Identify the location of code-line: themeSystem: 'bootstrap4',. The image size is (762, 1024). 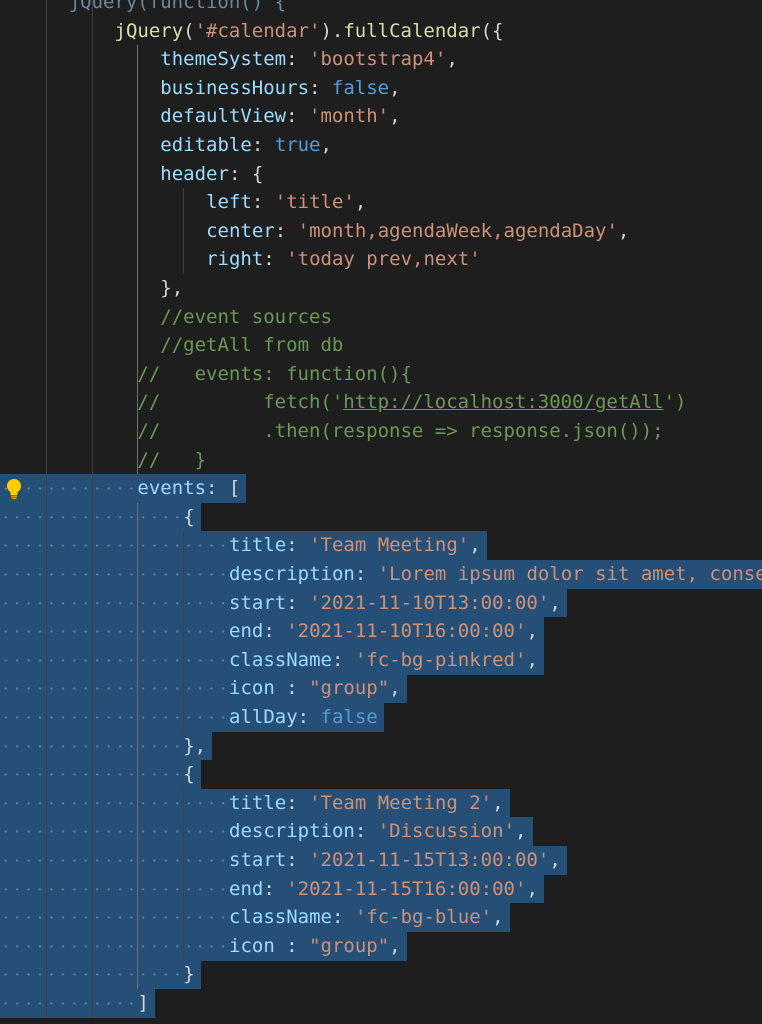
(308, 59).